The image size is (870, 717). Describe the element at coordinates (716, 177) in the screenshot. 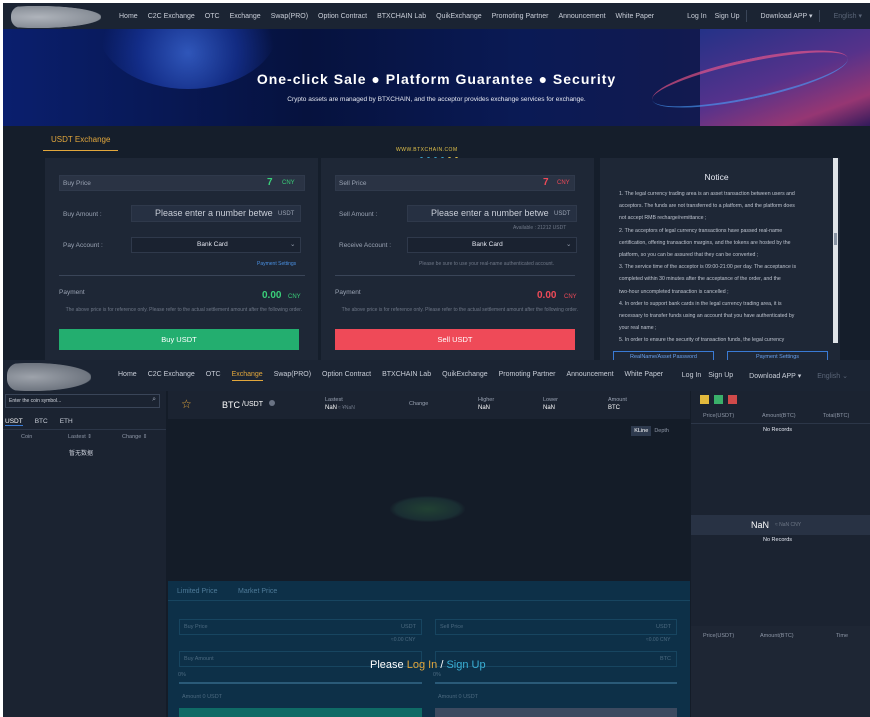

I see `notice-title: Notice` at that location.